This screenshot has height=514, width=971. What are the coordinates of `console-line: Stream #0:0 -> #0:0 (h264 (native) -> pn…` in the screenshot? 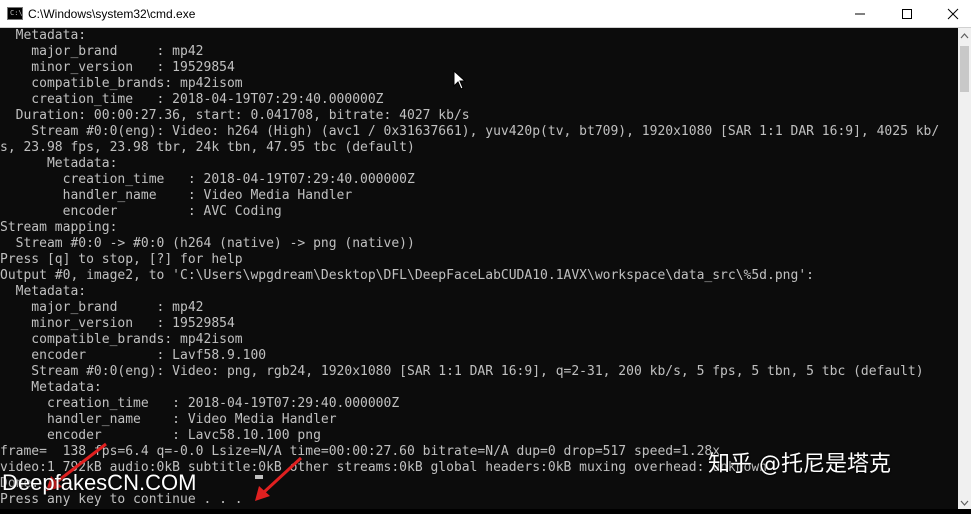 It's located at (207, 243).